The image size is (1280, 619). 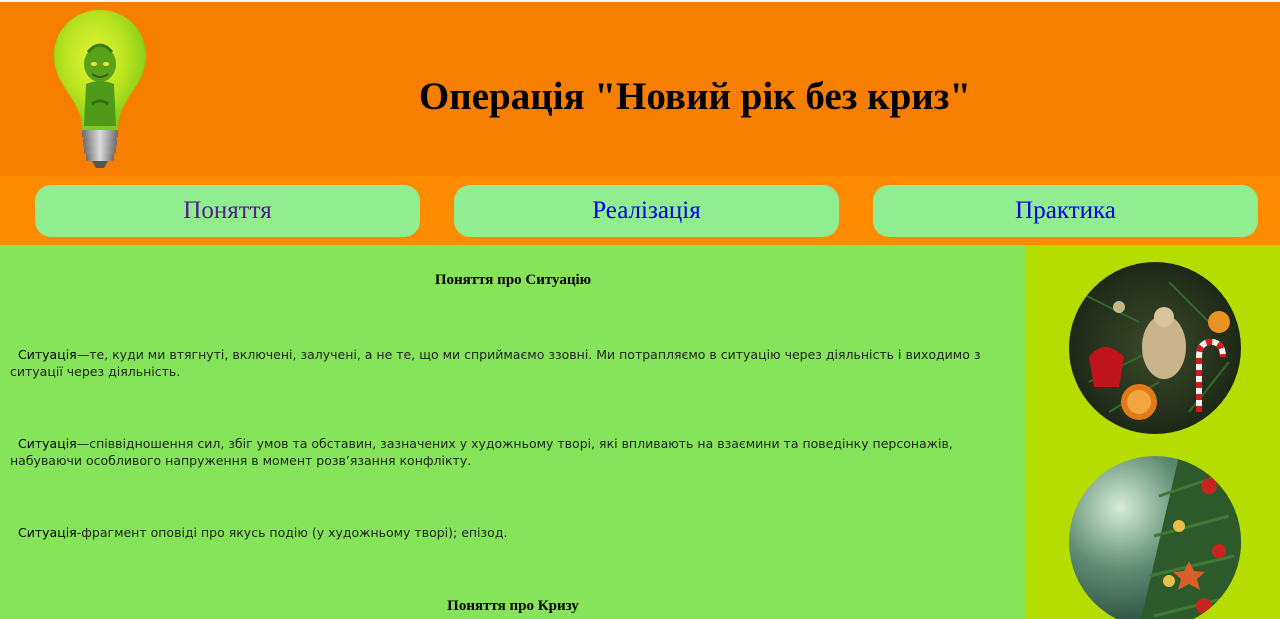 I want to click on section-title-crisis: Поняття про Кризу, so click(x=513, y=606).